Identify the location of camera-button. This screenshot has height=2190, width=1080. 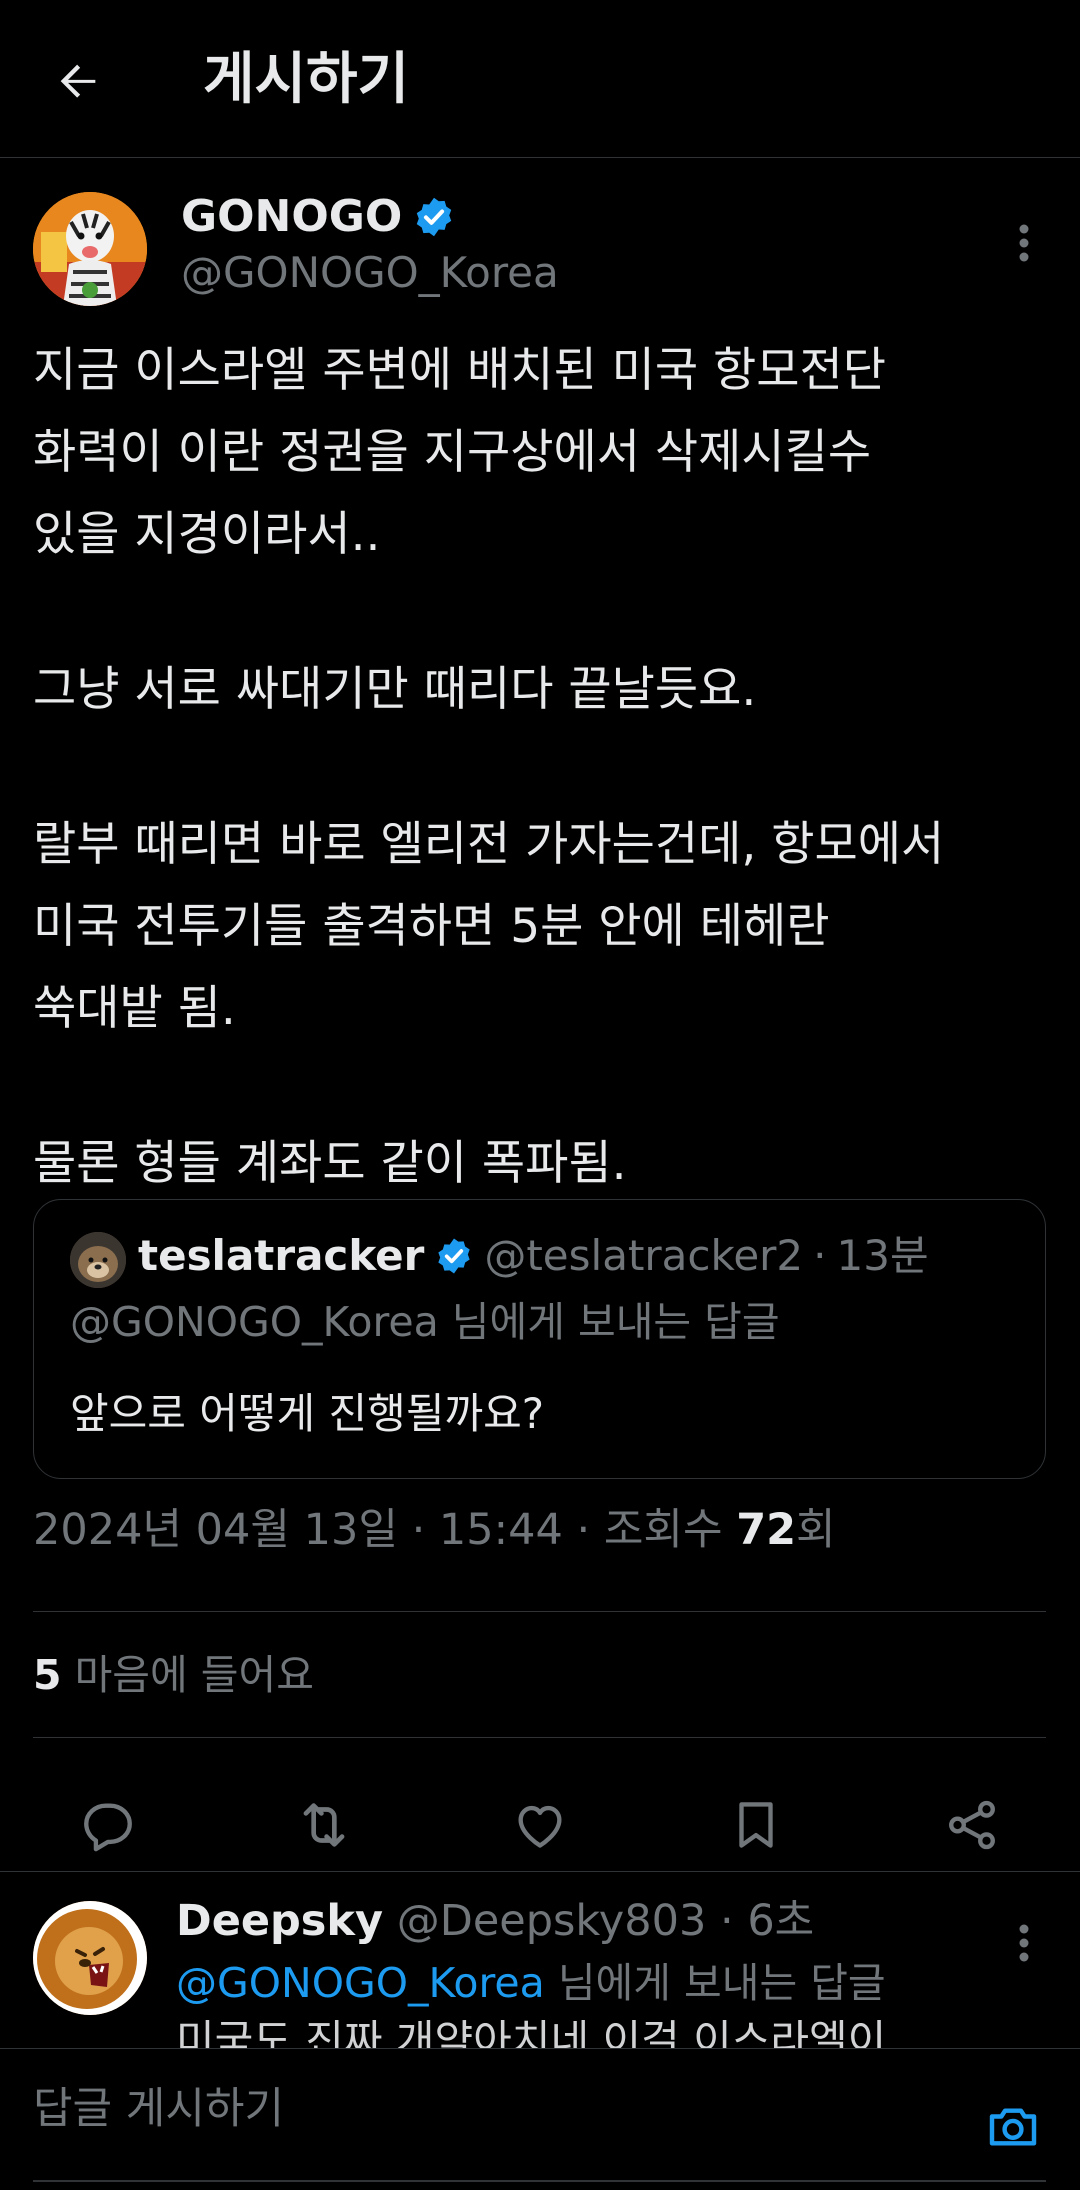
(1013, 2127).